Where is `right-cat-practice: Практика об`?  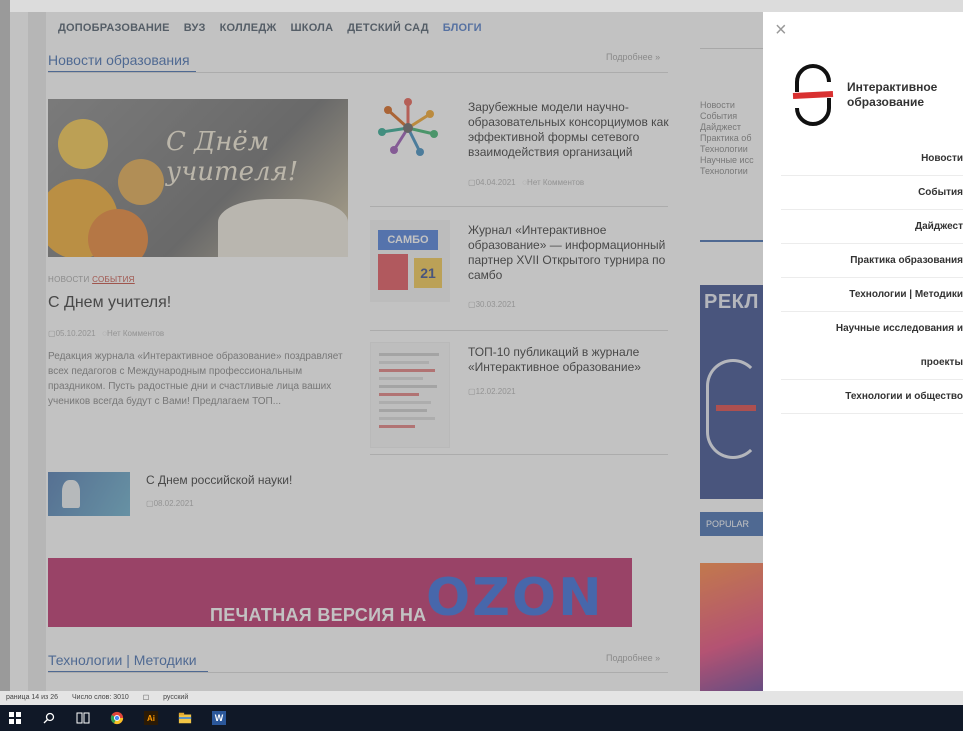
right-cat-practice: Практика об is located at coordinates (727, 138).